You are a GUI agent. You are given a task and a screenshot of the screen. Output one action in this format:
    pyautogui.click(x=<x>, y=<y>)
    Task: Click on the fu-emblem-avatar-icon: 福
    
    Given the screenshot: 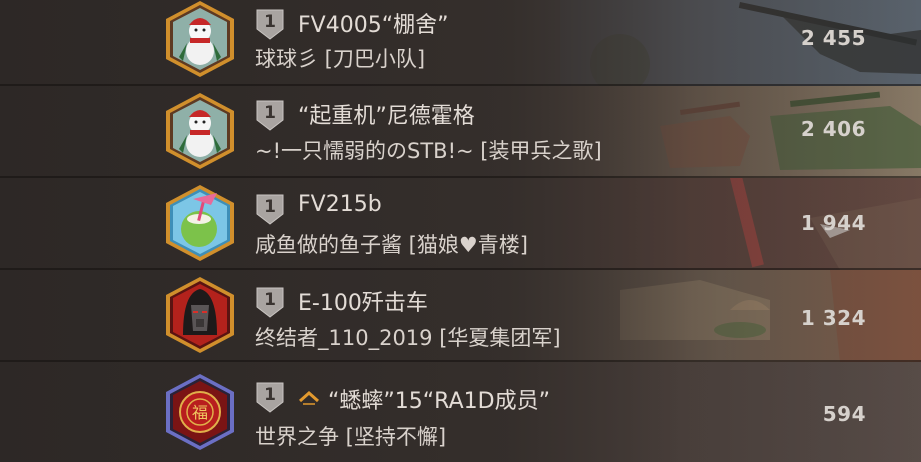 What is the action you would take?
    pyautogui.click(x=200, y=412)
    